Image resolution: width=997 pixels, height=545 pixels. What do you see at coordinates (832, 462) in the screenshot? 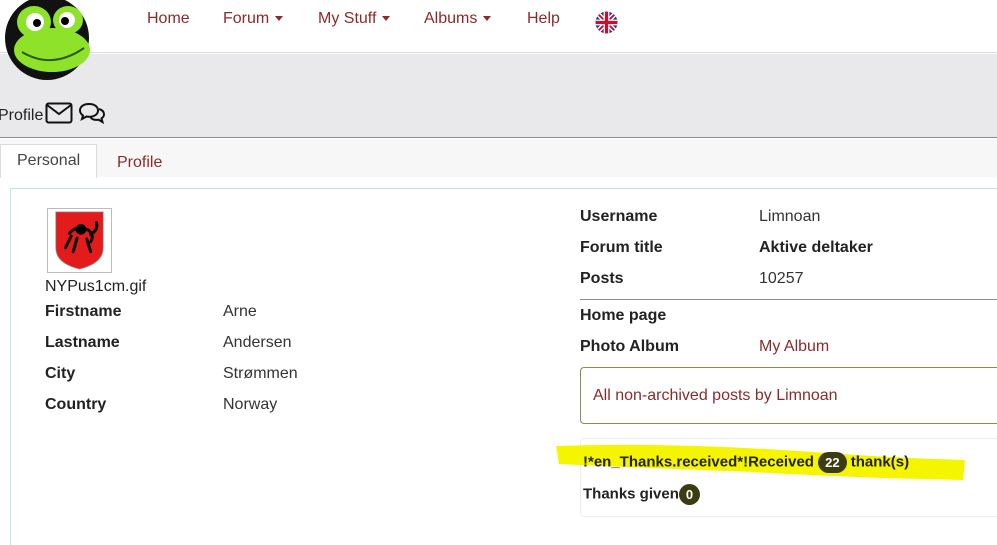
I see `thanks-received-badge: 22` at bounding box center [832, 462].